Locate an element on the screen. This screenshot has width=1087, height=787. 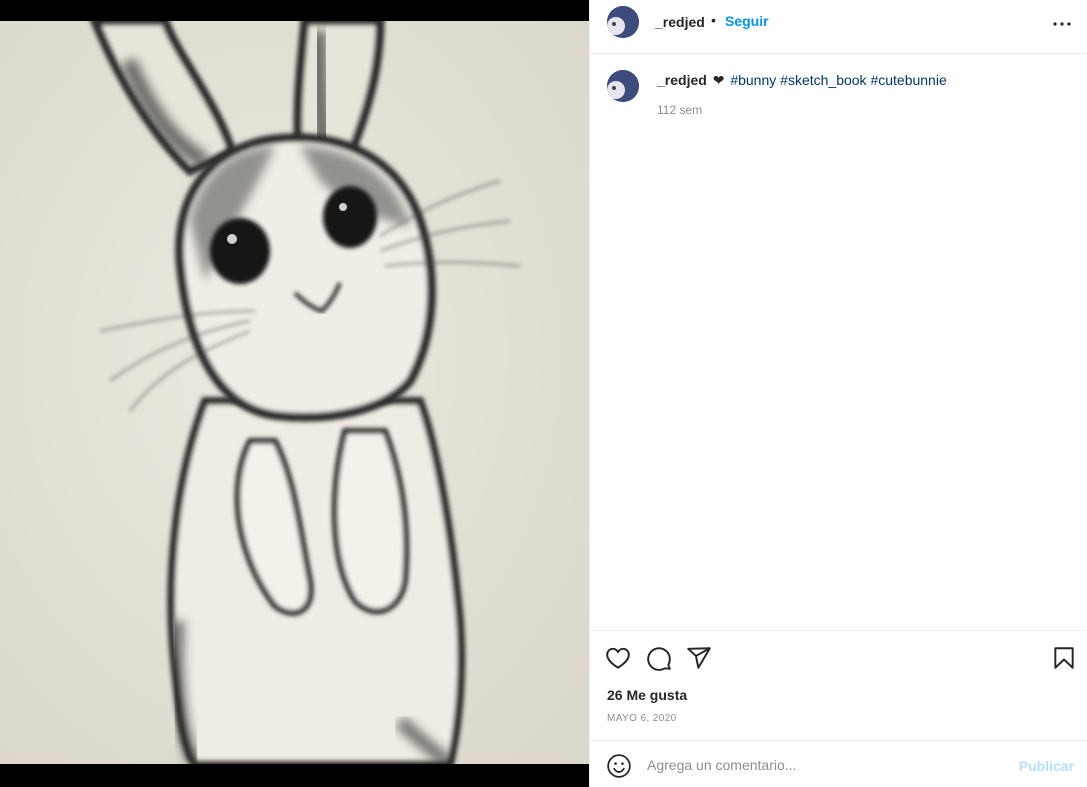
hashtag-link: #cutebunnie is located at coordinates (908, 80).